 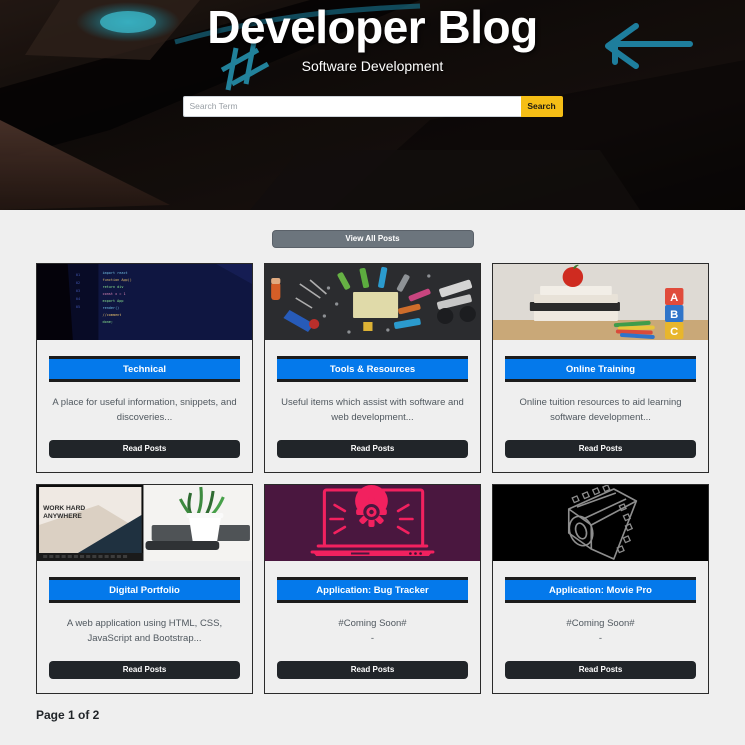 I want to click on search-input, so click(x=351, y=106).